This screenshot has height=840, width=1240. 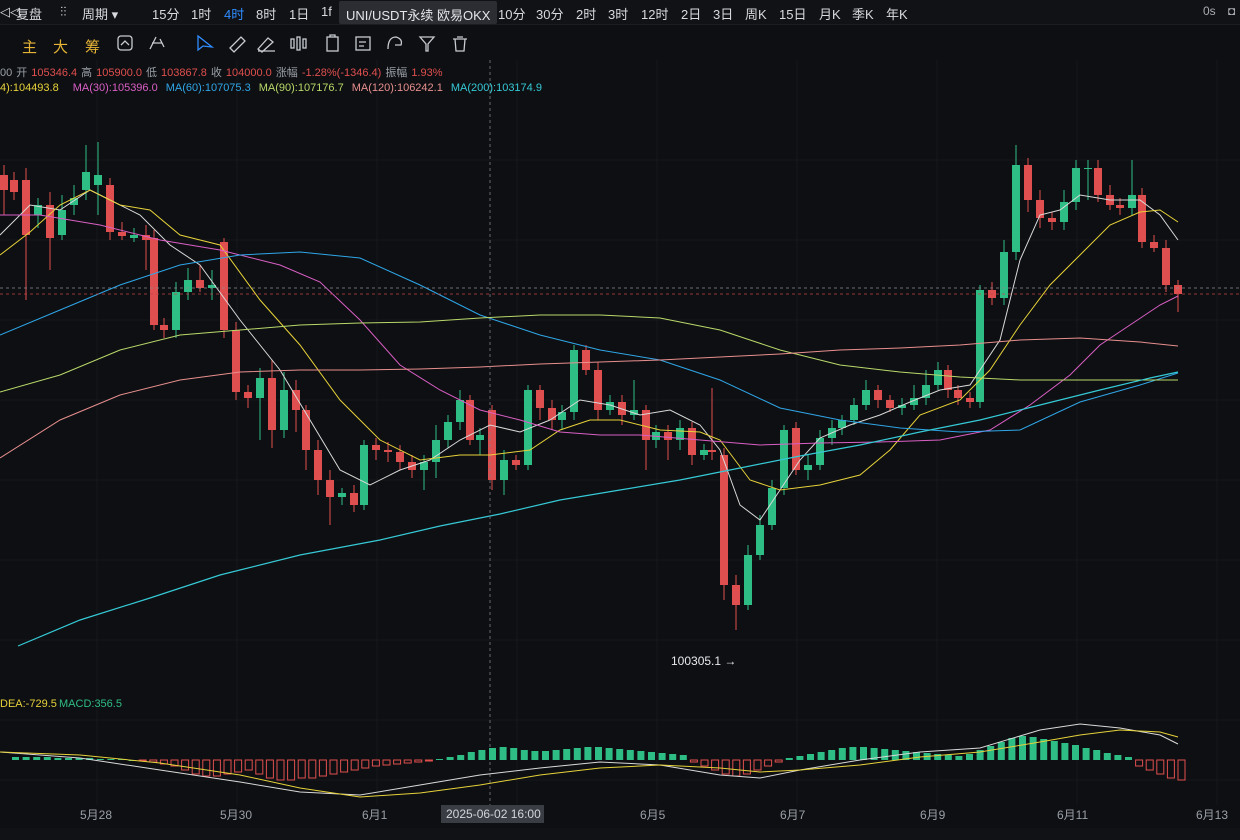 What do you see at coordinates (326, 11) in the screenshot?
I see `interval-partial: 1f` at bounding box center [326, 11].